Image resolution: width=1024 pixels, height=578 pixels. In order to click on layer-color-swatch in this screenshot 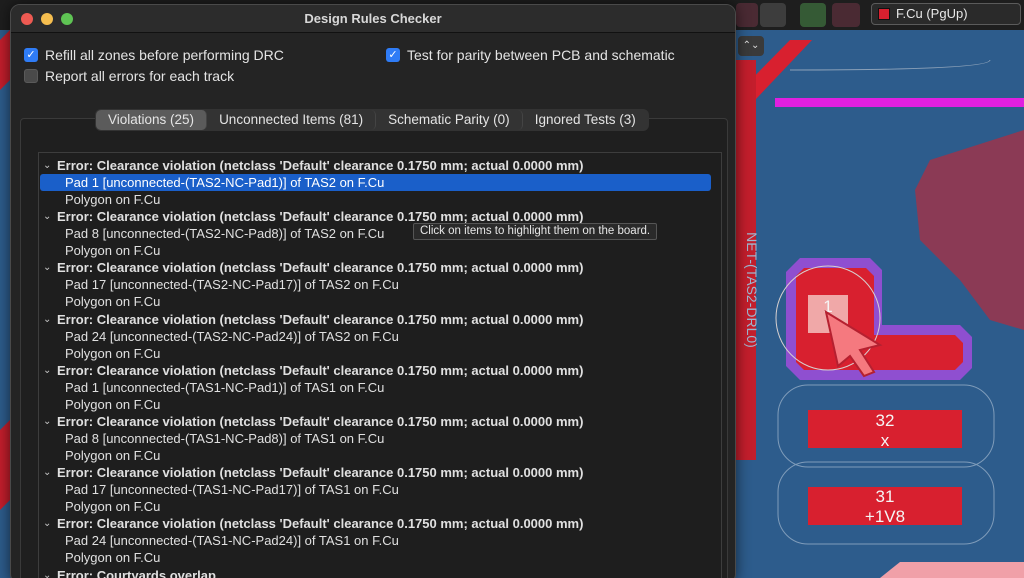, I will do `click(884, 14)`.